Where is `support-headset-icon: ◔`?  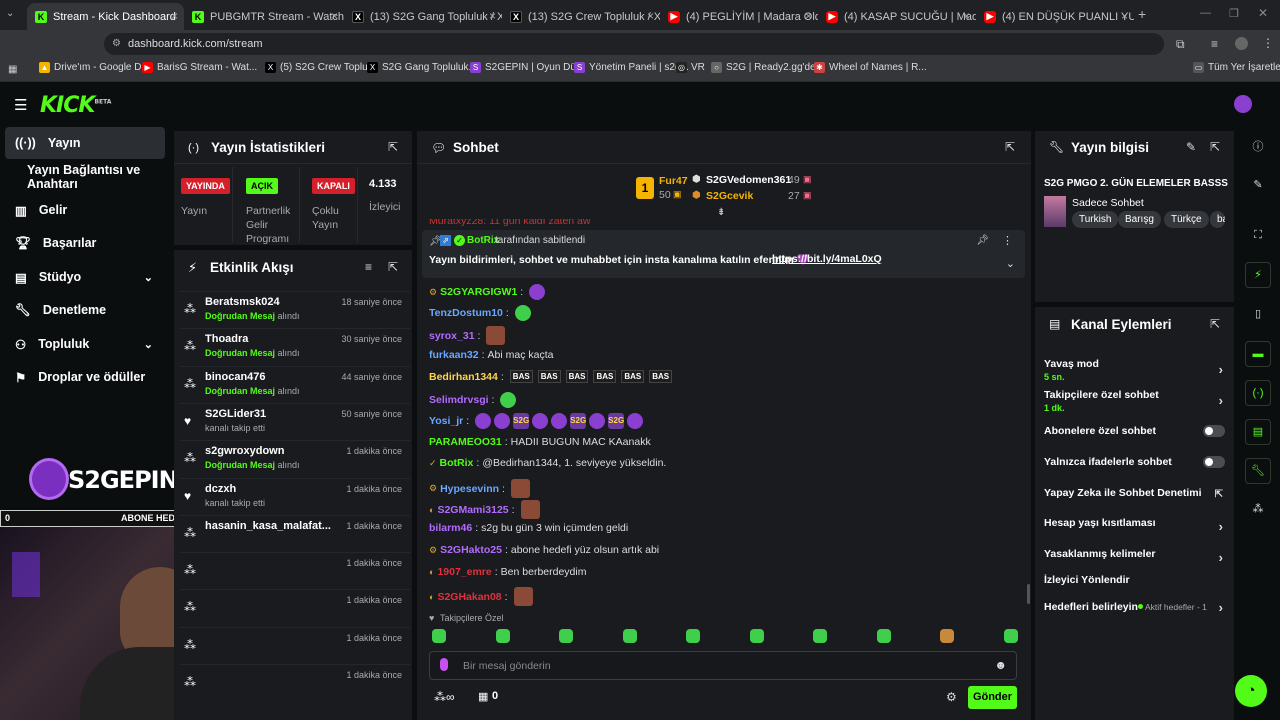 support-headset-icon: ◔ is located at coordinates (1251, 691).